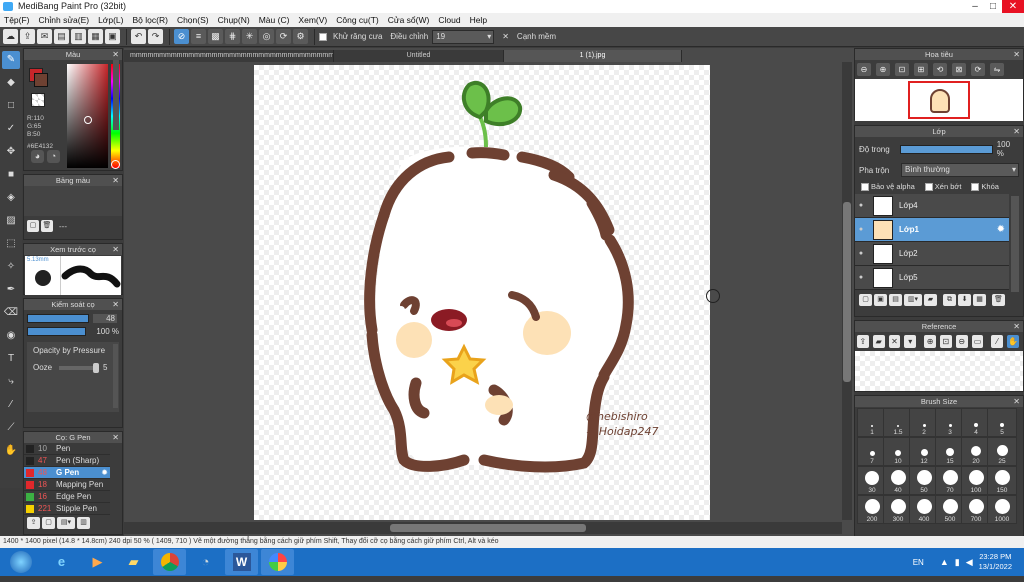 The image size is (1024, 582). I want to click on network-icon: ▮, so click(957, 562).